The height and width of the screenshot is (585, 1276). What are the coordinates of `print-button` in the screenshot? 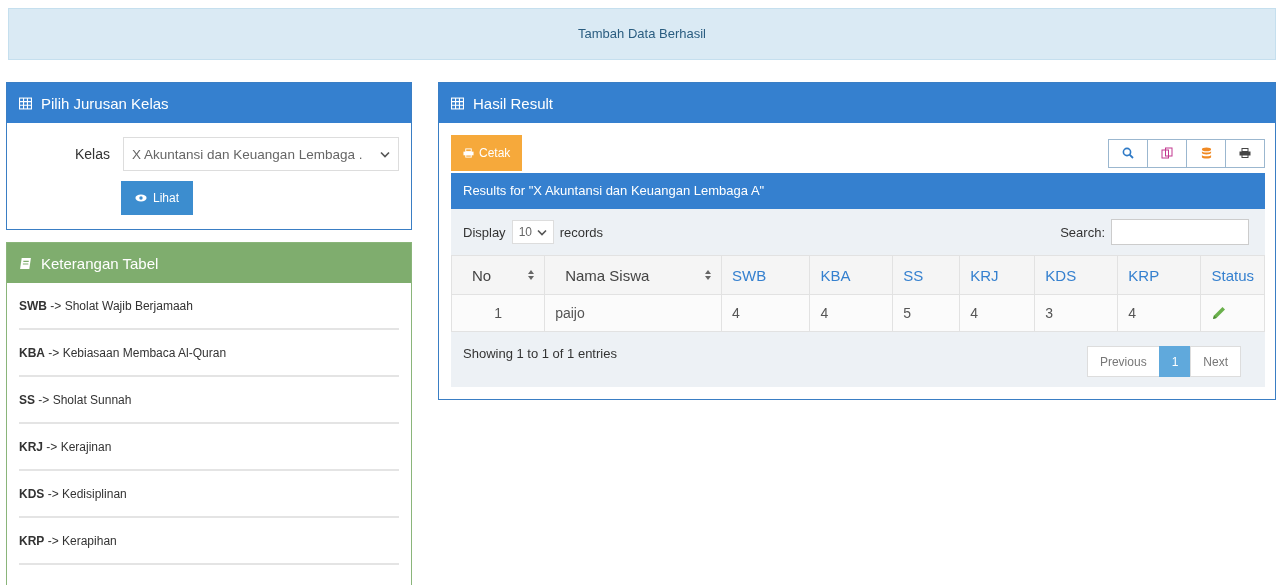 It's located at (1245, 153).